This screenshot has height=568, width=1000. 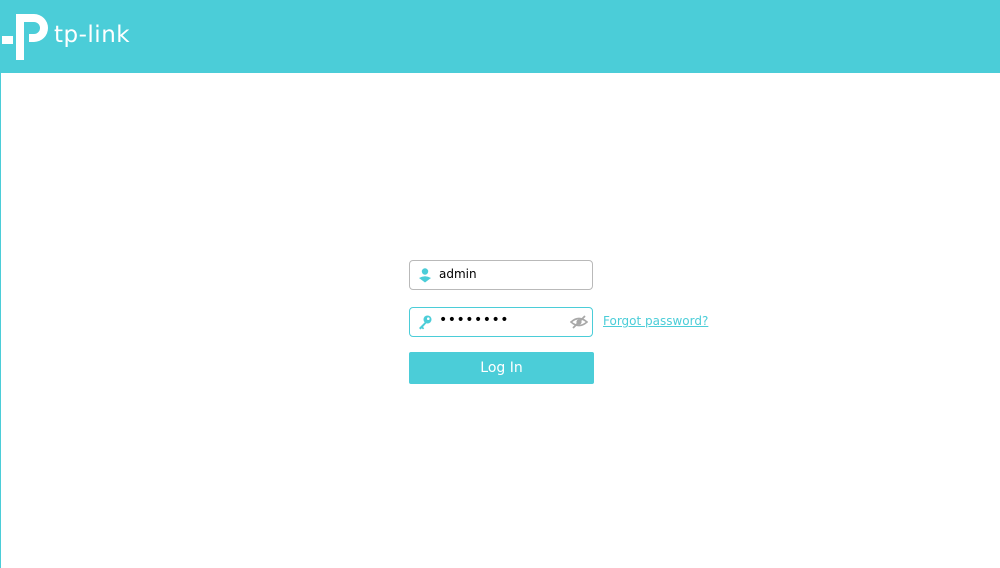 What do you see at coordinates (579, 322) in the screenshot?
I see `eye-slash-icon` at bounding box center [579, 322].